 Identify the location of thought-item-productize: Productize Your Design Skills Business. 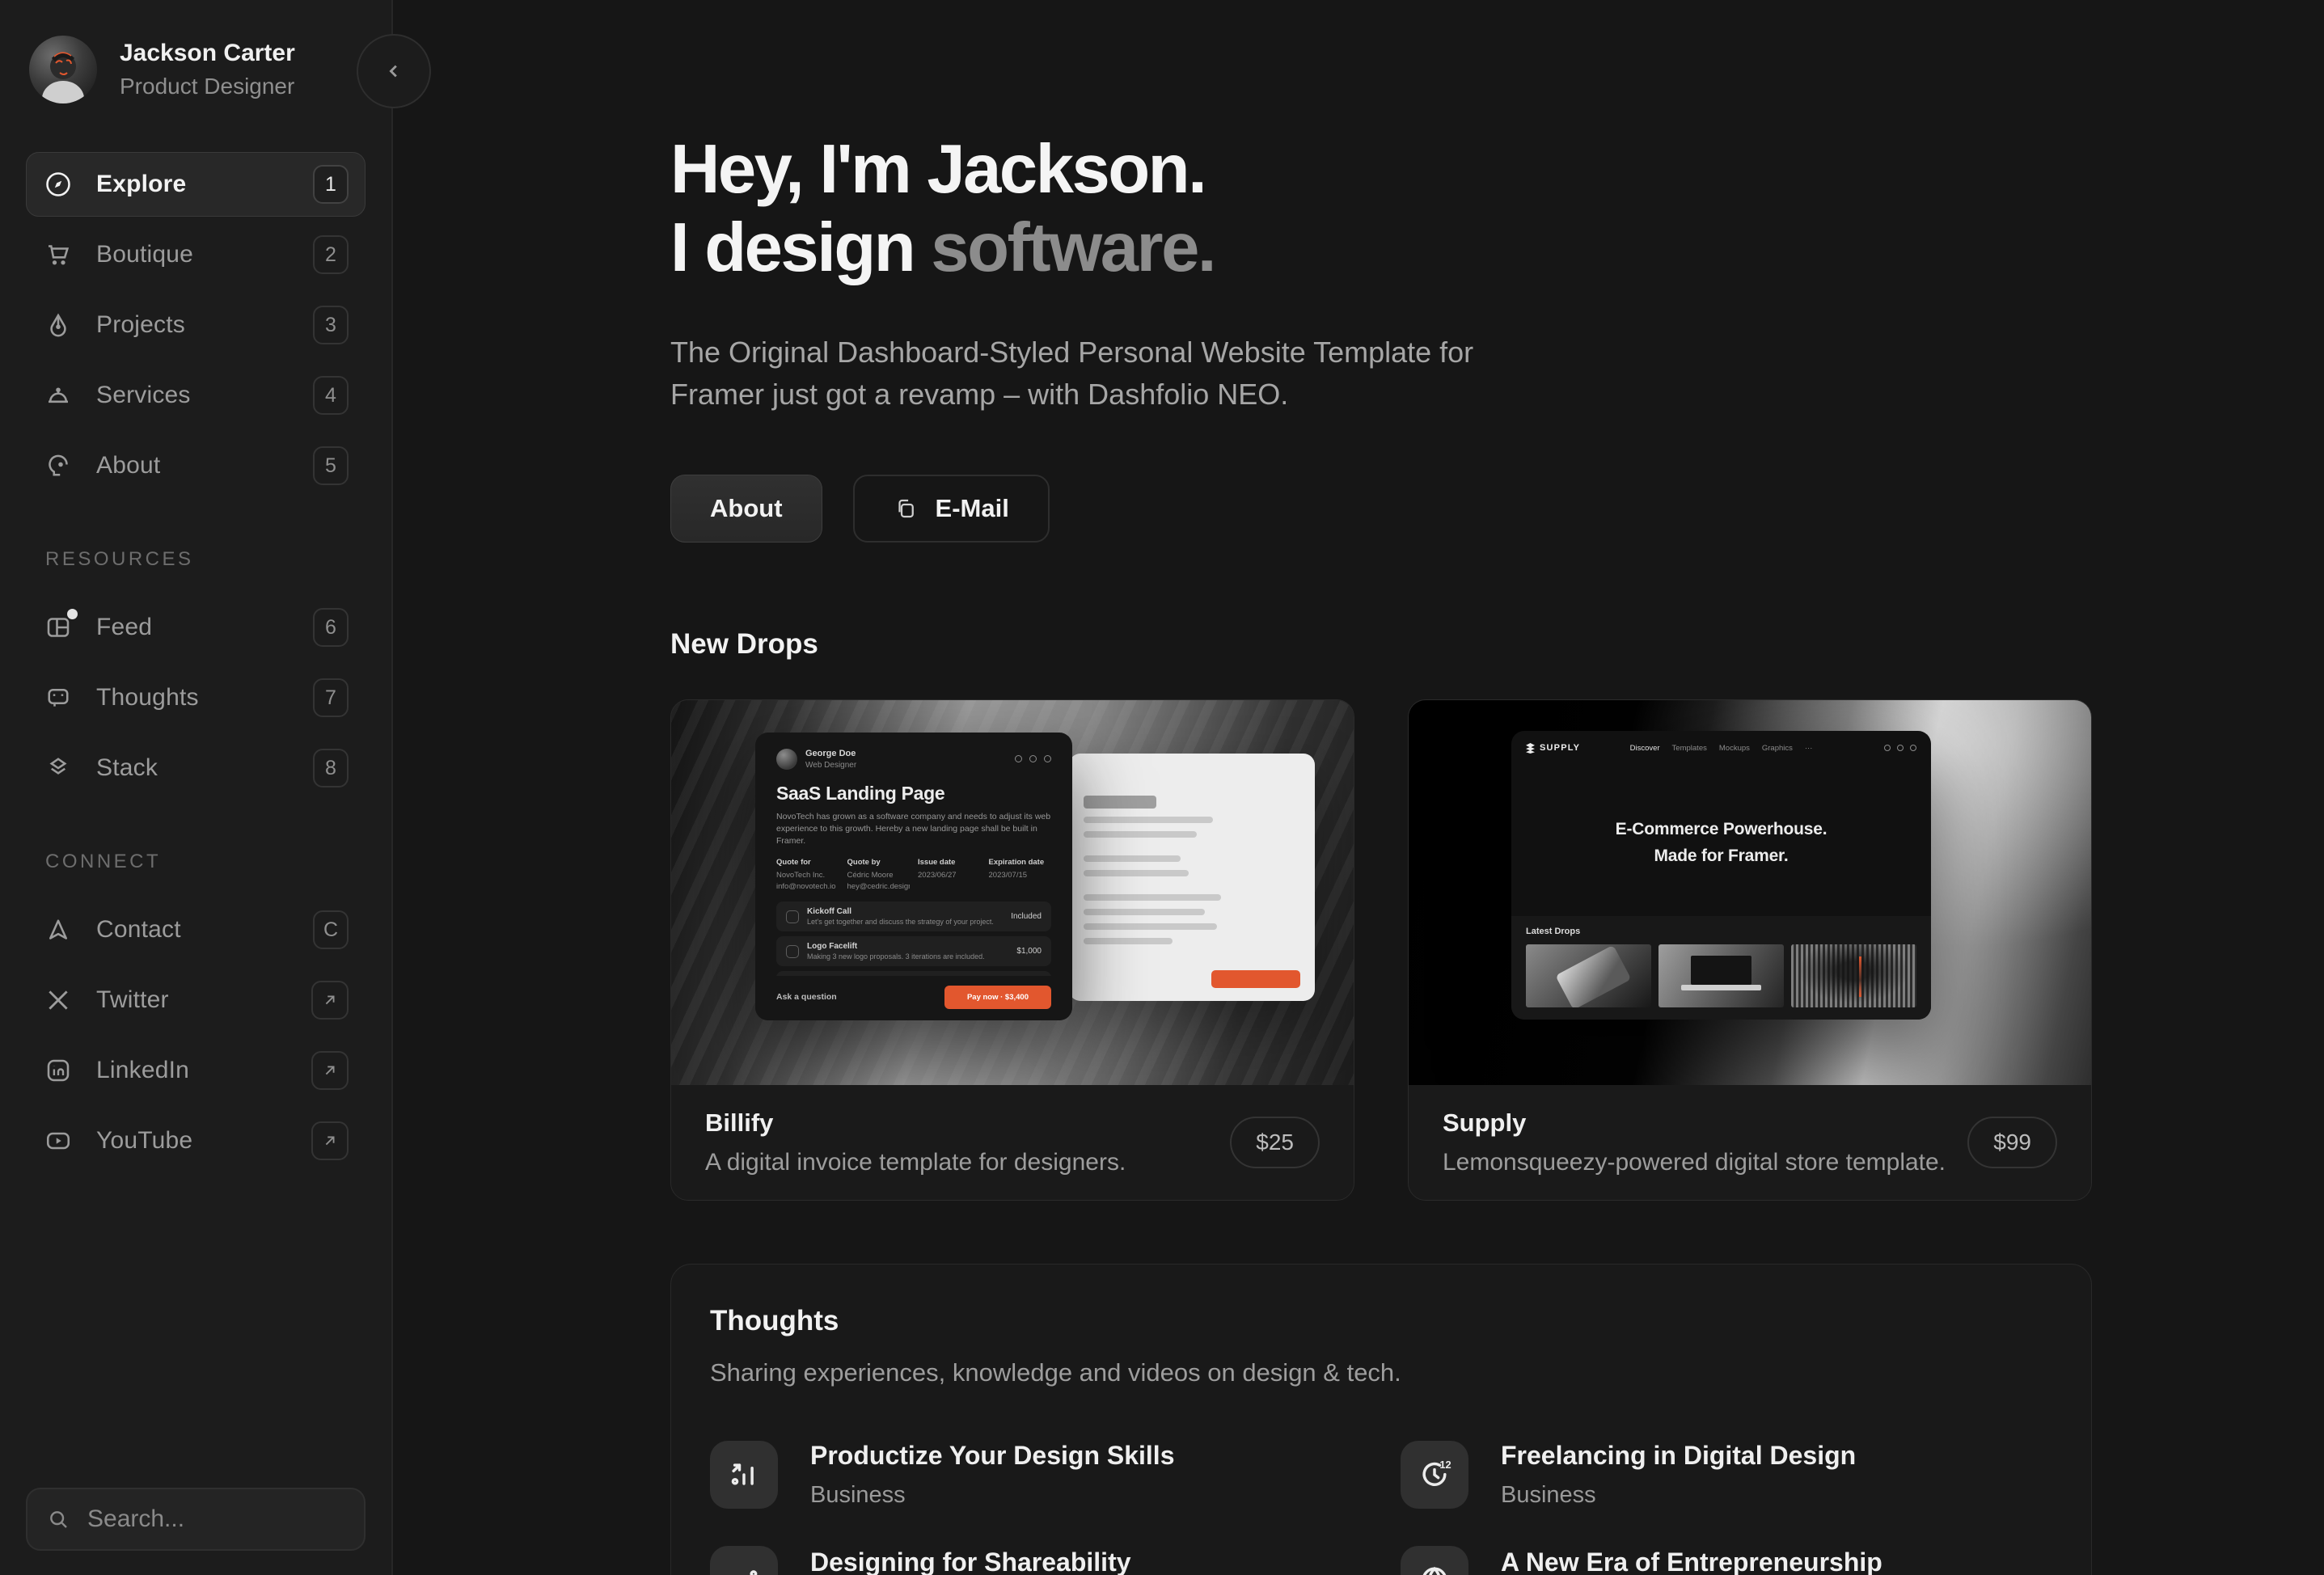
(1036, 1474).